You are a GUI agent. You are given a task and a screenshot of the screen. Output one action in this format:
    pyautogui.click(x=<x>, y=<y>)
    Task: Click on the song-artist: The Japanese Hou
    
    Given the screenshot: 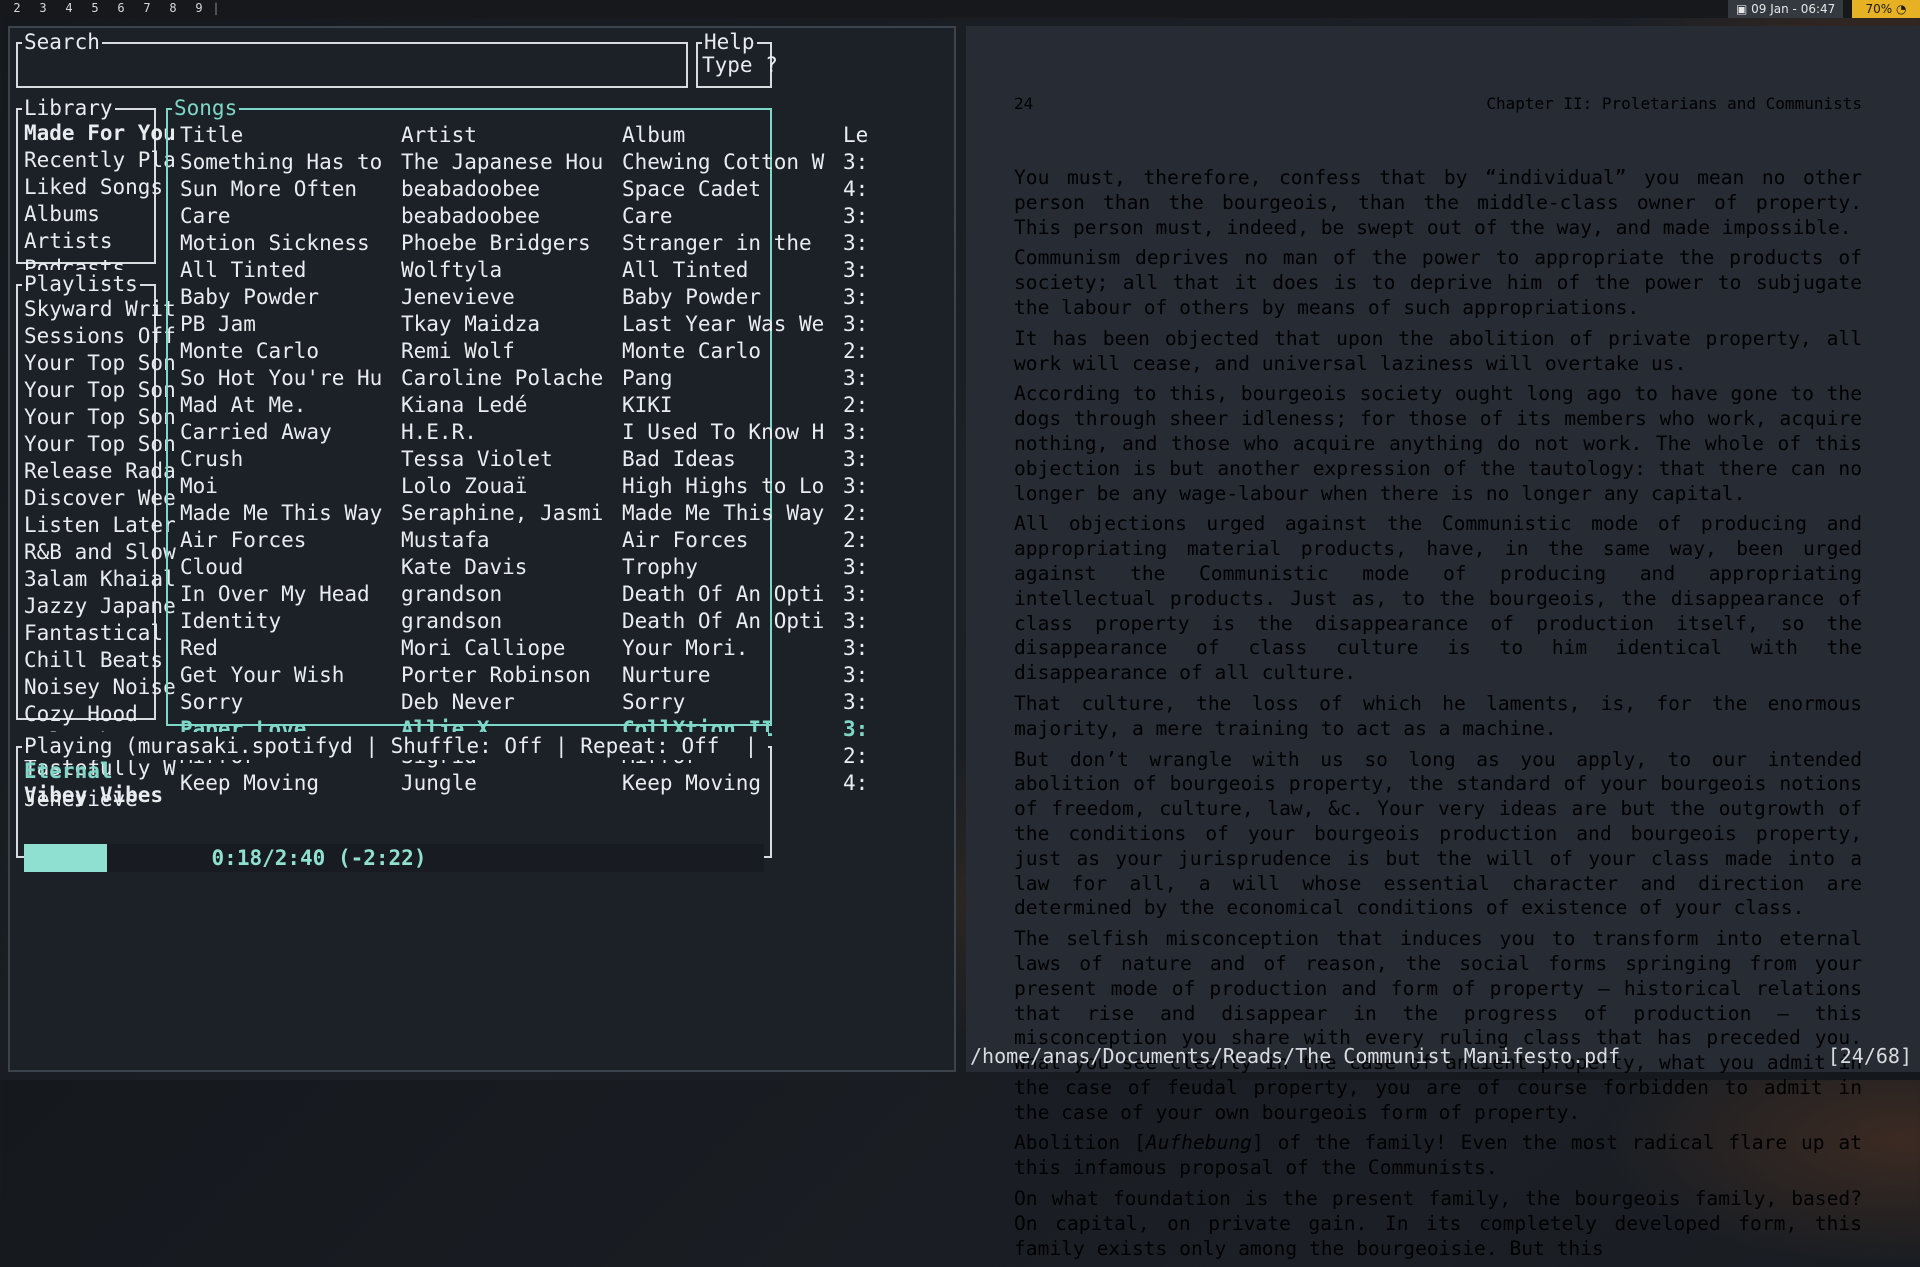 What is the action you would take?
    pyautogui.click(x=502, y=162)
    